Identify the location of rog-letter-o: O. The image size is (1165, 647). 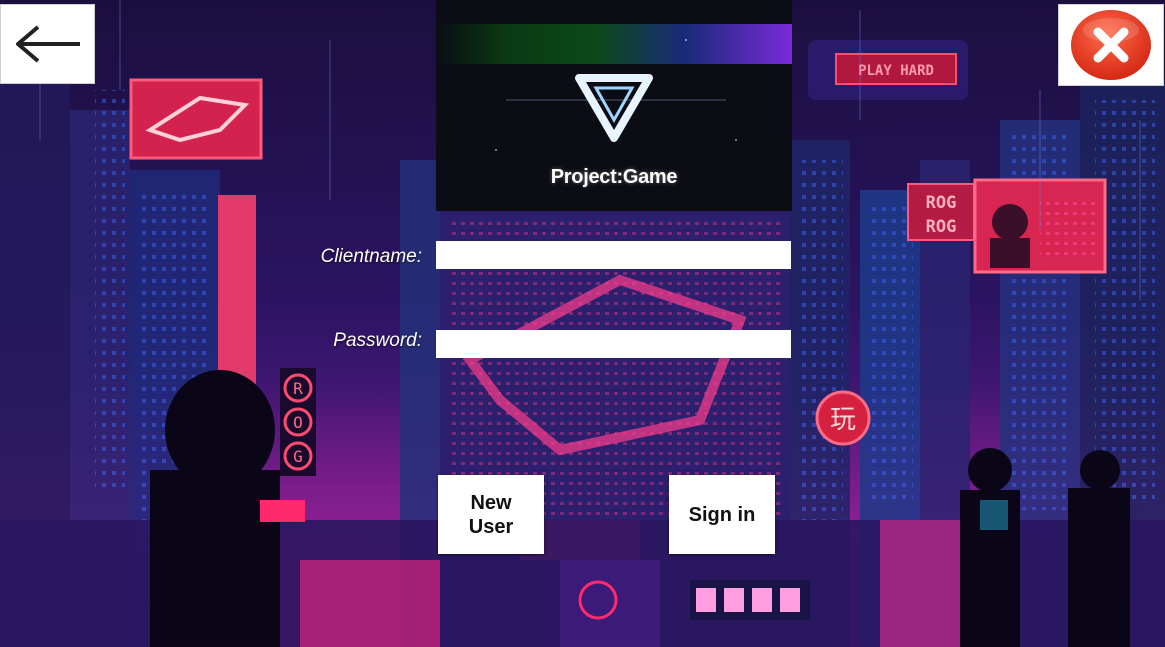
(298, 422).